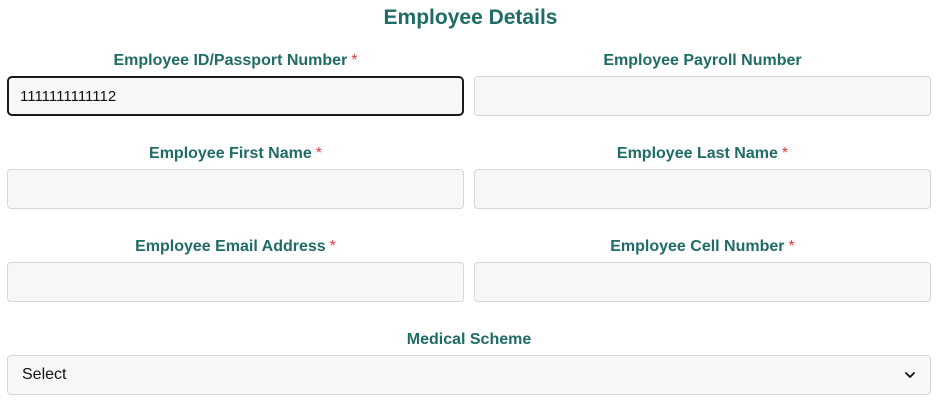 This screenshot has height=411, width=941. I want to click on last-name-input, so click(702, 189).